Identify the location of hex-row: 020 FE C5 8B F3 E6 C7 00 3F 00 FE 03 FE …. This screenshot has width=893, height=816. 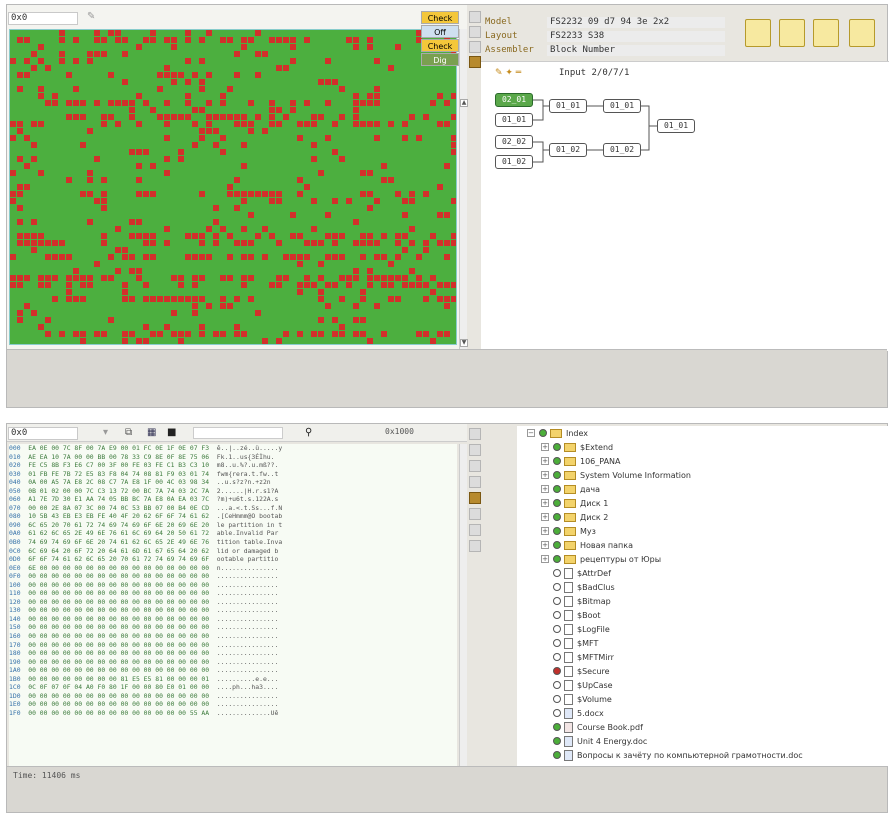
(233, 465).